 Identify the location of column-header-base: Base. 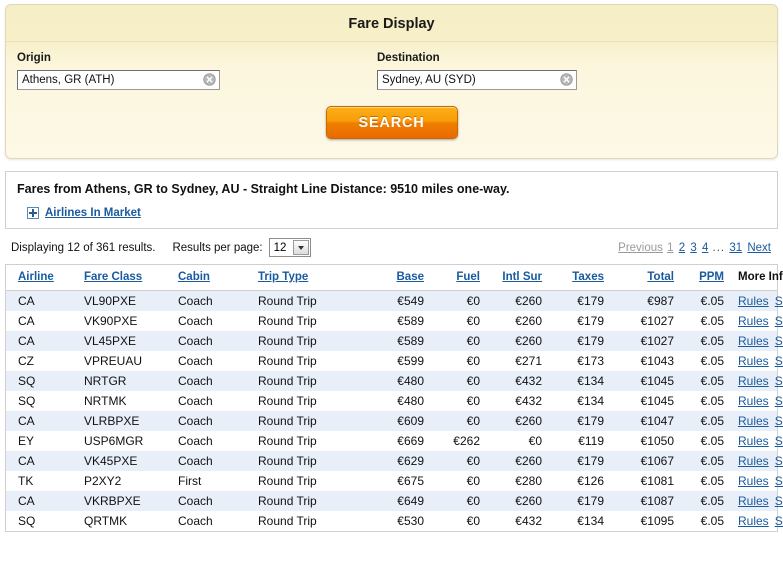
(397, 278).